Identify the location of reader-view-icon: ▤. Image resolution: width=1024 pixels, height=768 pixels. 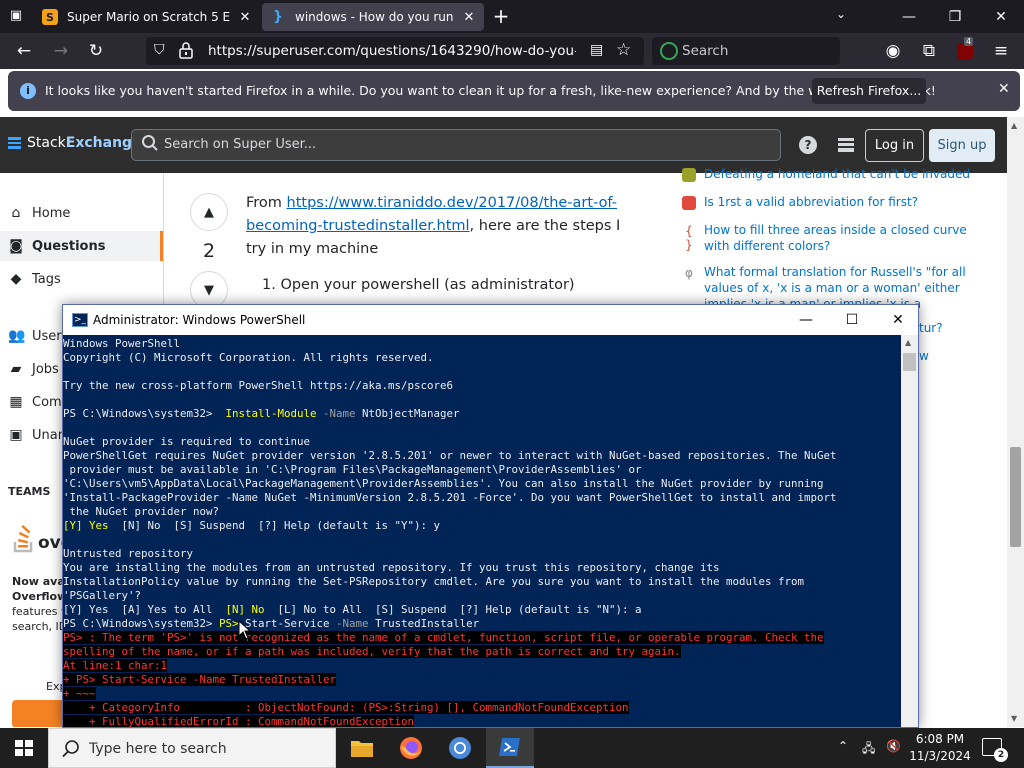
(596, 50).